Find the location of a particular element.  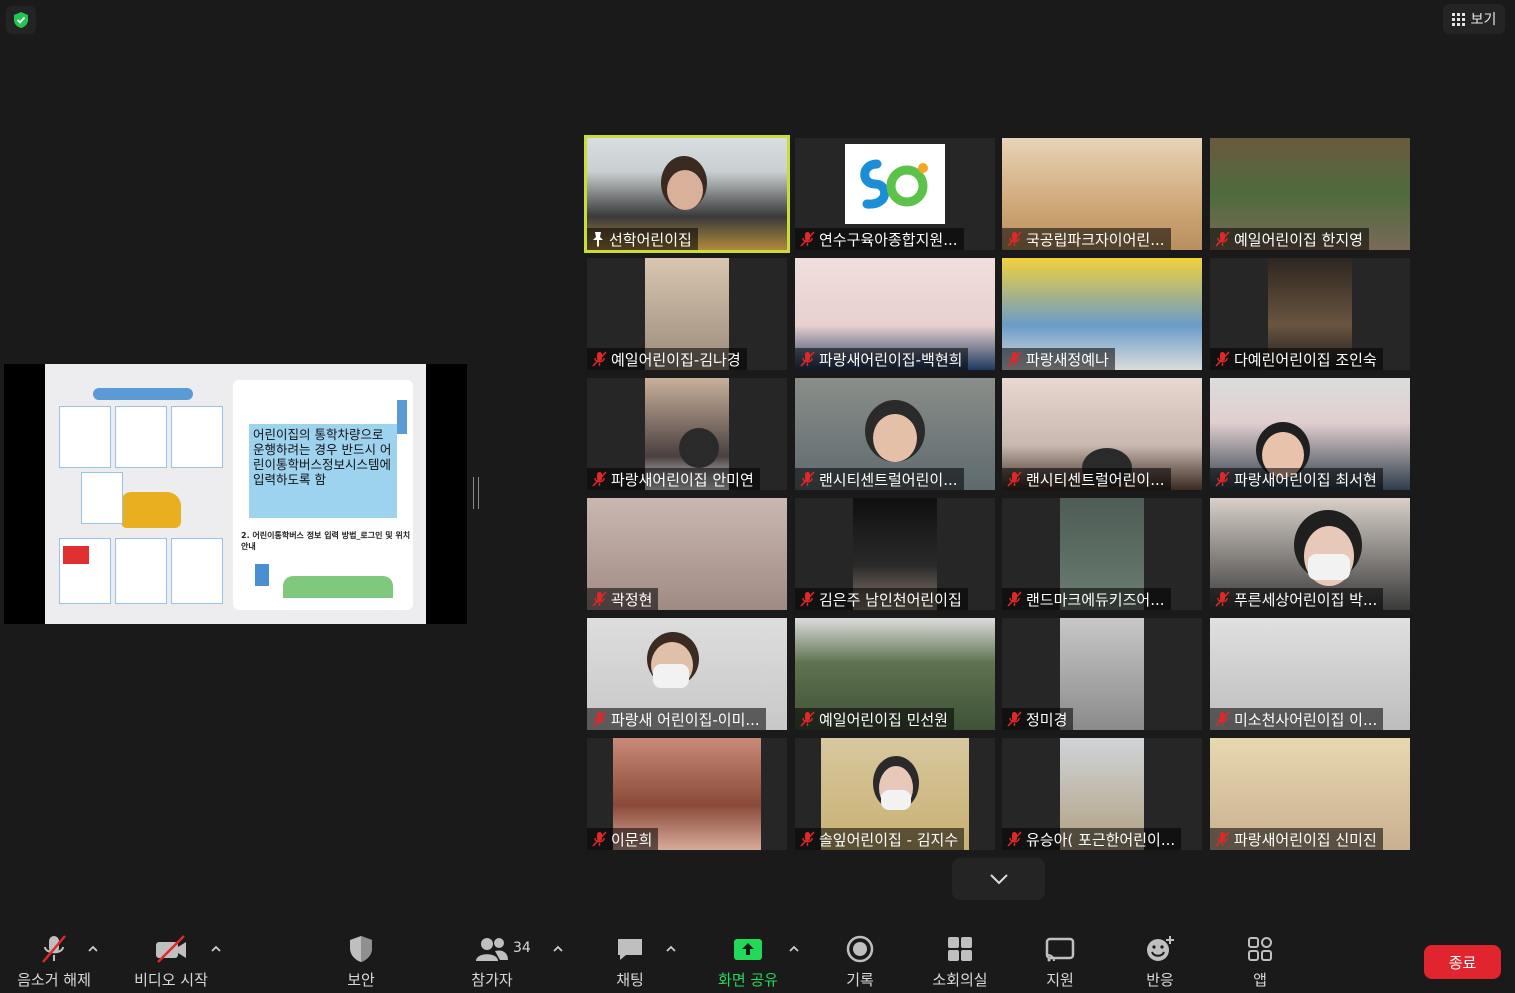

participant-tile: 선학어린이집 is located at coordinates (687, 194).